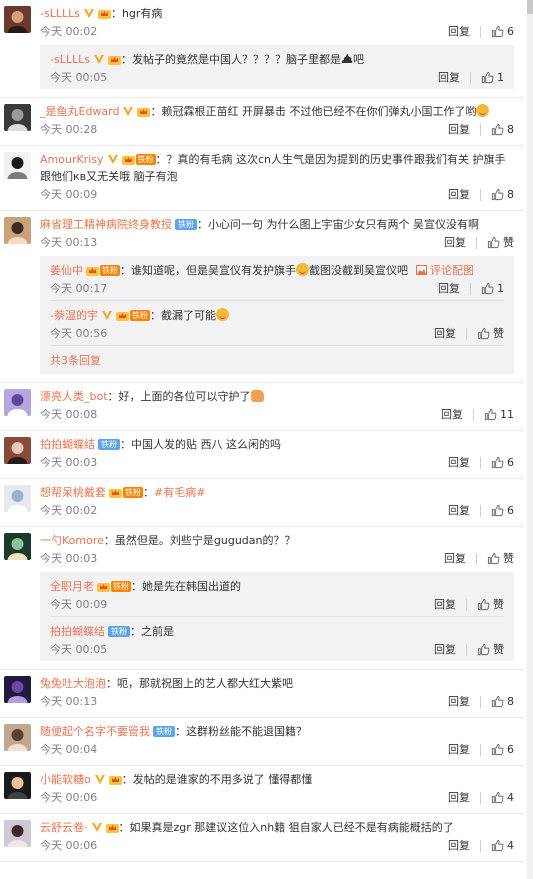  Describe the element at coordinates (106, 224) in the screenshot. I see `username-link: 麻省理工精神病院终身教授` at that location.